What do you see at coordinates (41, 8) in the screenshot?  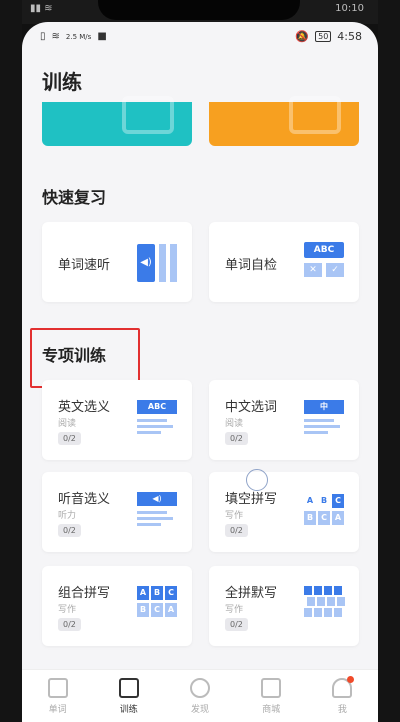 I see `device-signal-icon: ▮▮ ≋` at bounding box center [41, 8].